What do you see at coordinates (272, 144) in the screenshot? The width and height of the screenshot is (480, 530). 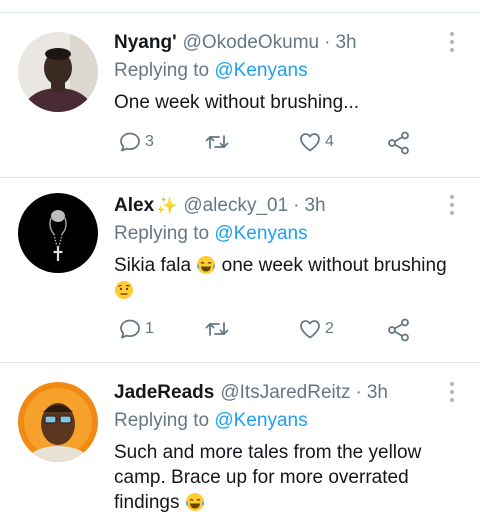 I see `action-bar: 3 4` at bounding box center [272, 144].